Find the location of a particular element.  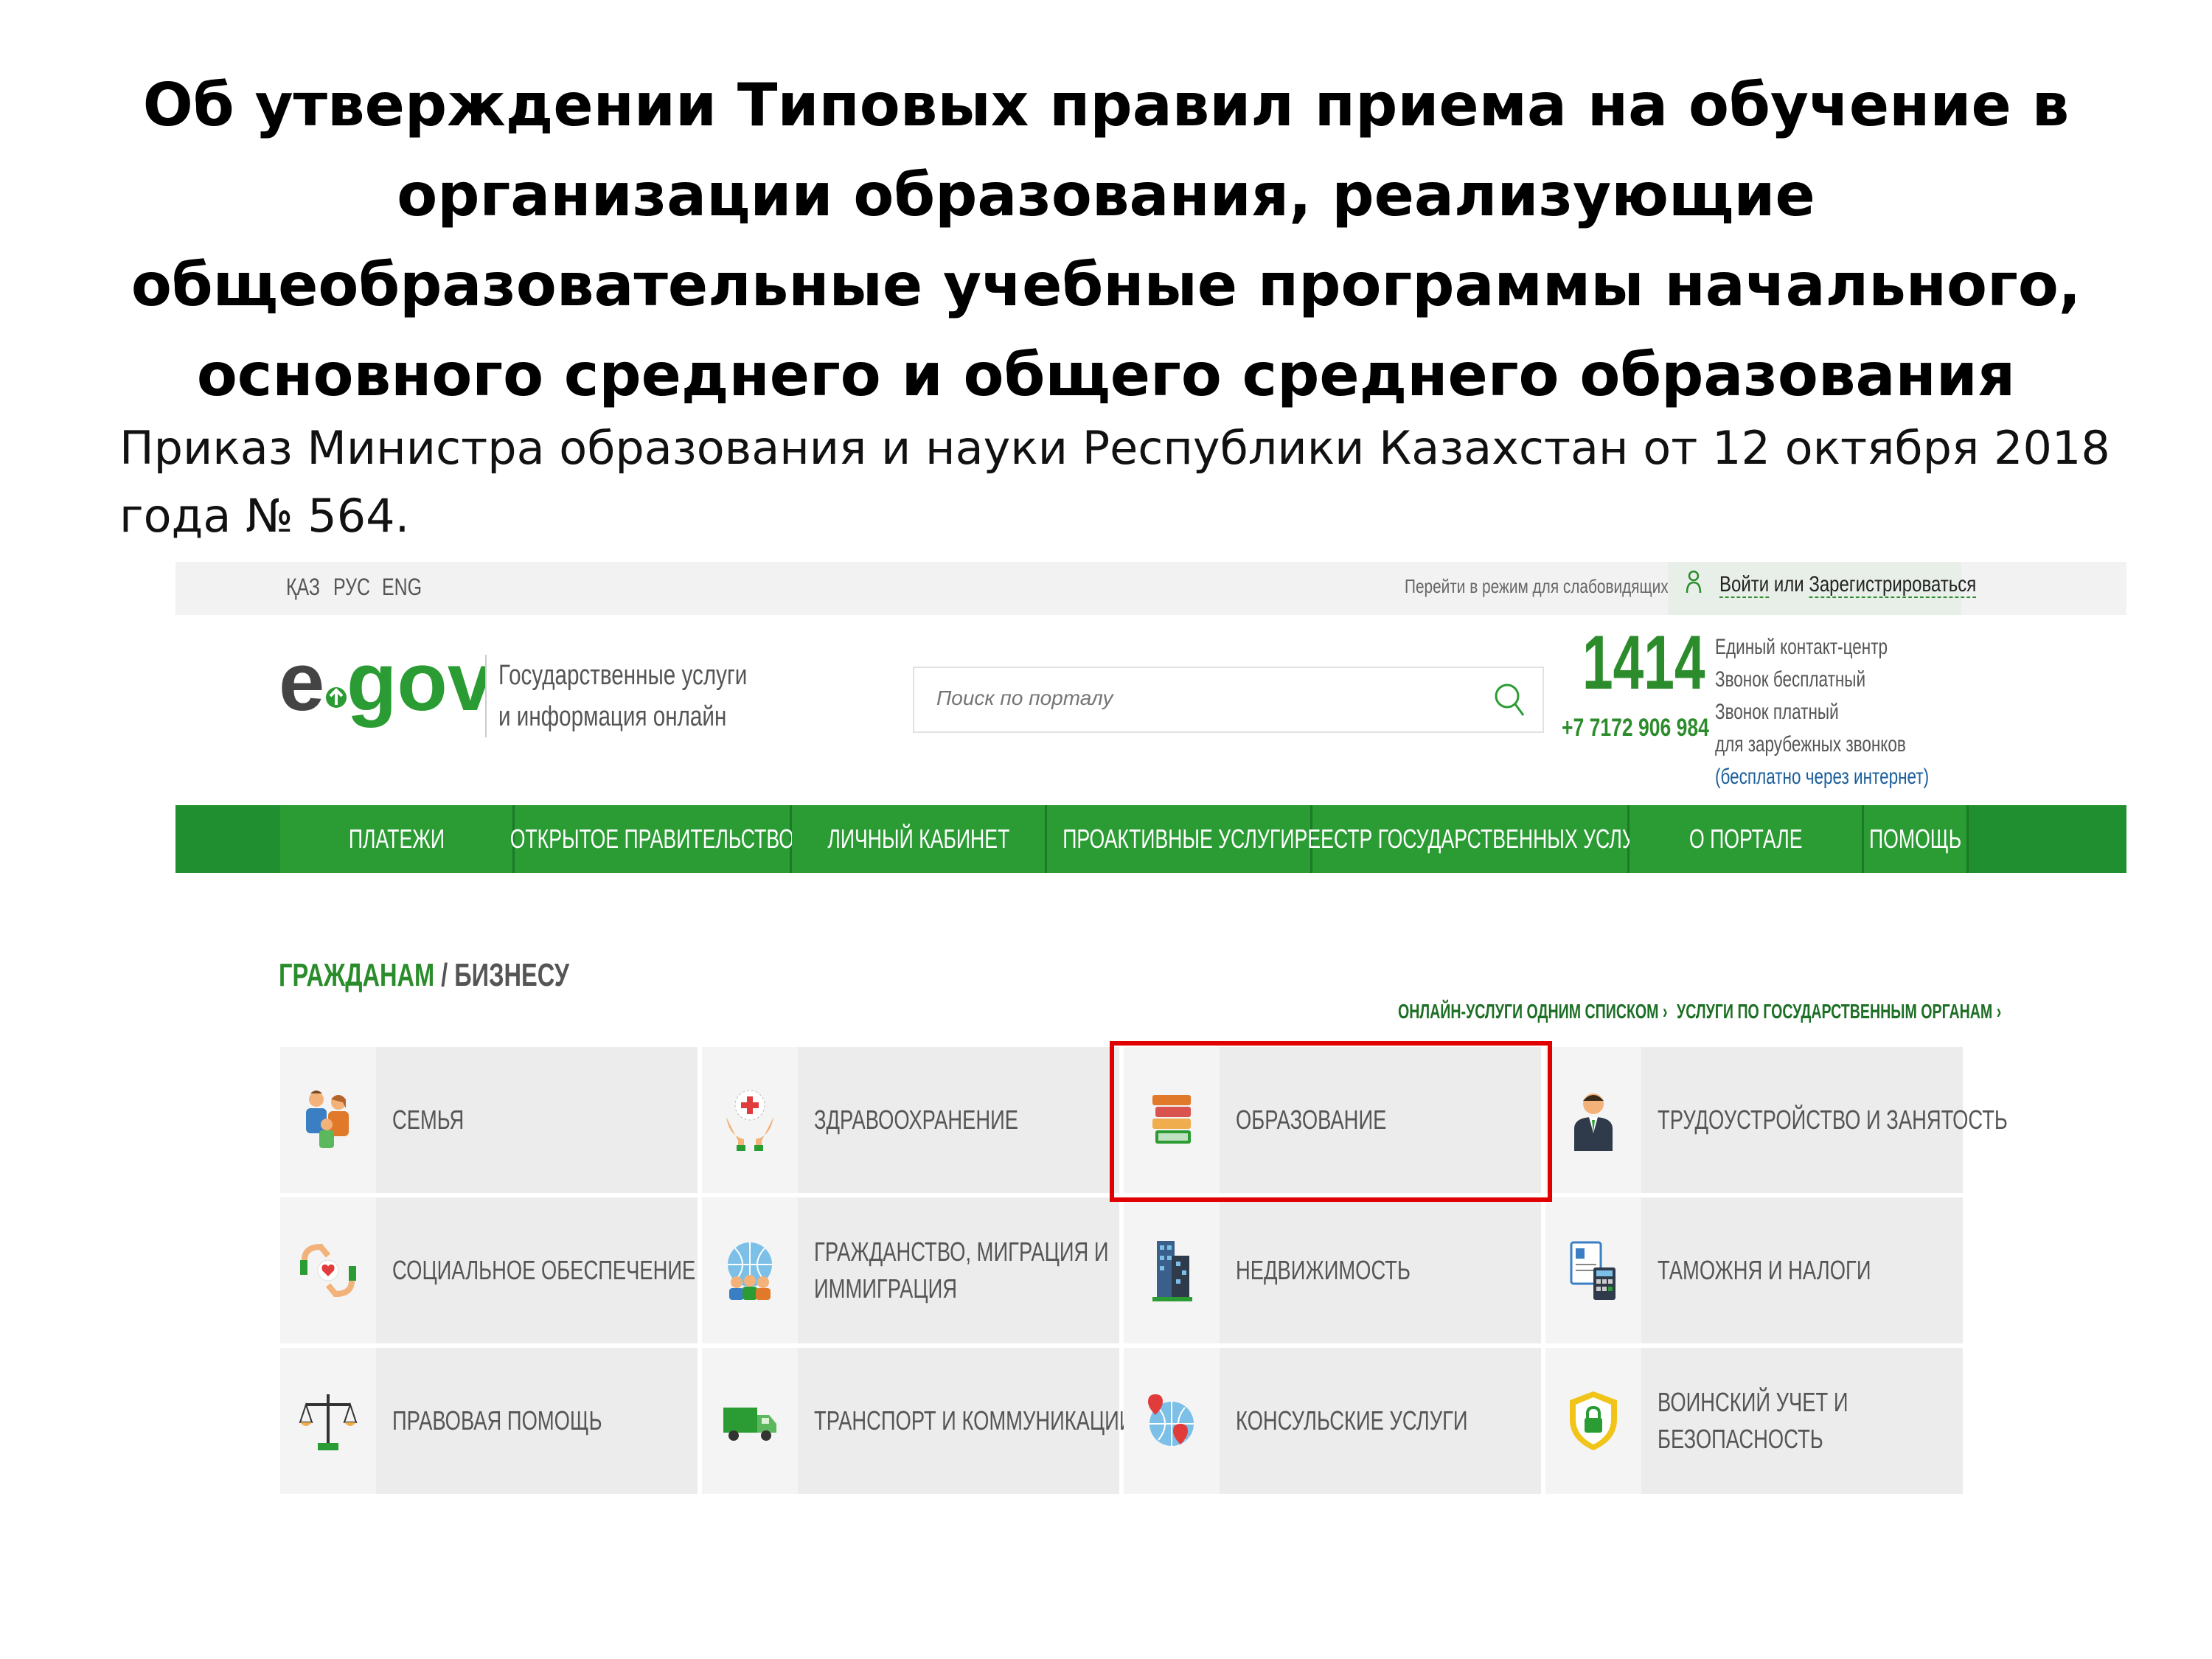

tile-label-line: ВОИНСКИЙ УЧЕТ И is located at coordinates (1753, 1402).